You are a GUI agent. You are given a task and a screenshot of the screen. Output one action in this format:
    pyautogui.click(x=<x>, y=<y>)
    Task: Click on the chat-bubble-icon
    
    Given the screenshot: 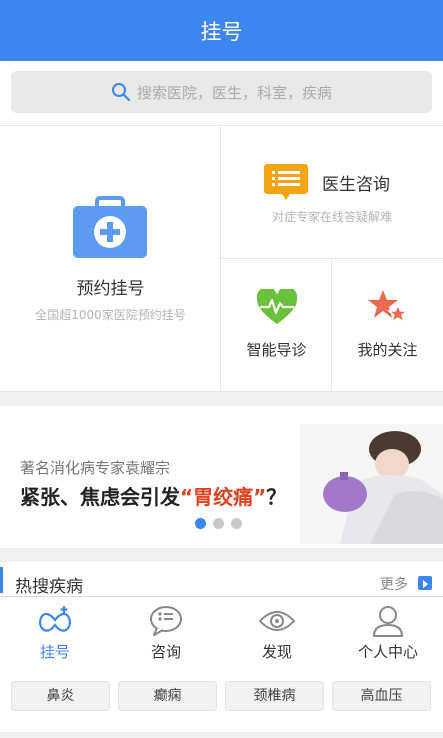 What is the action you would take?
    pyautogui.click(x=166, y=621)
    